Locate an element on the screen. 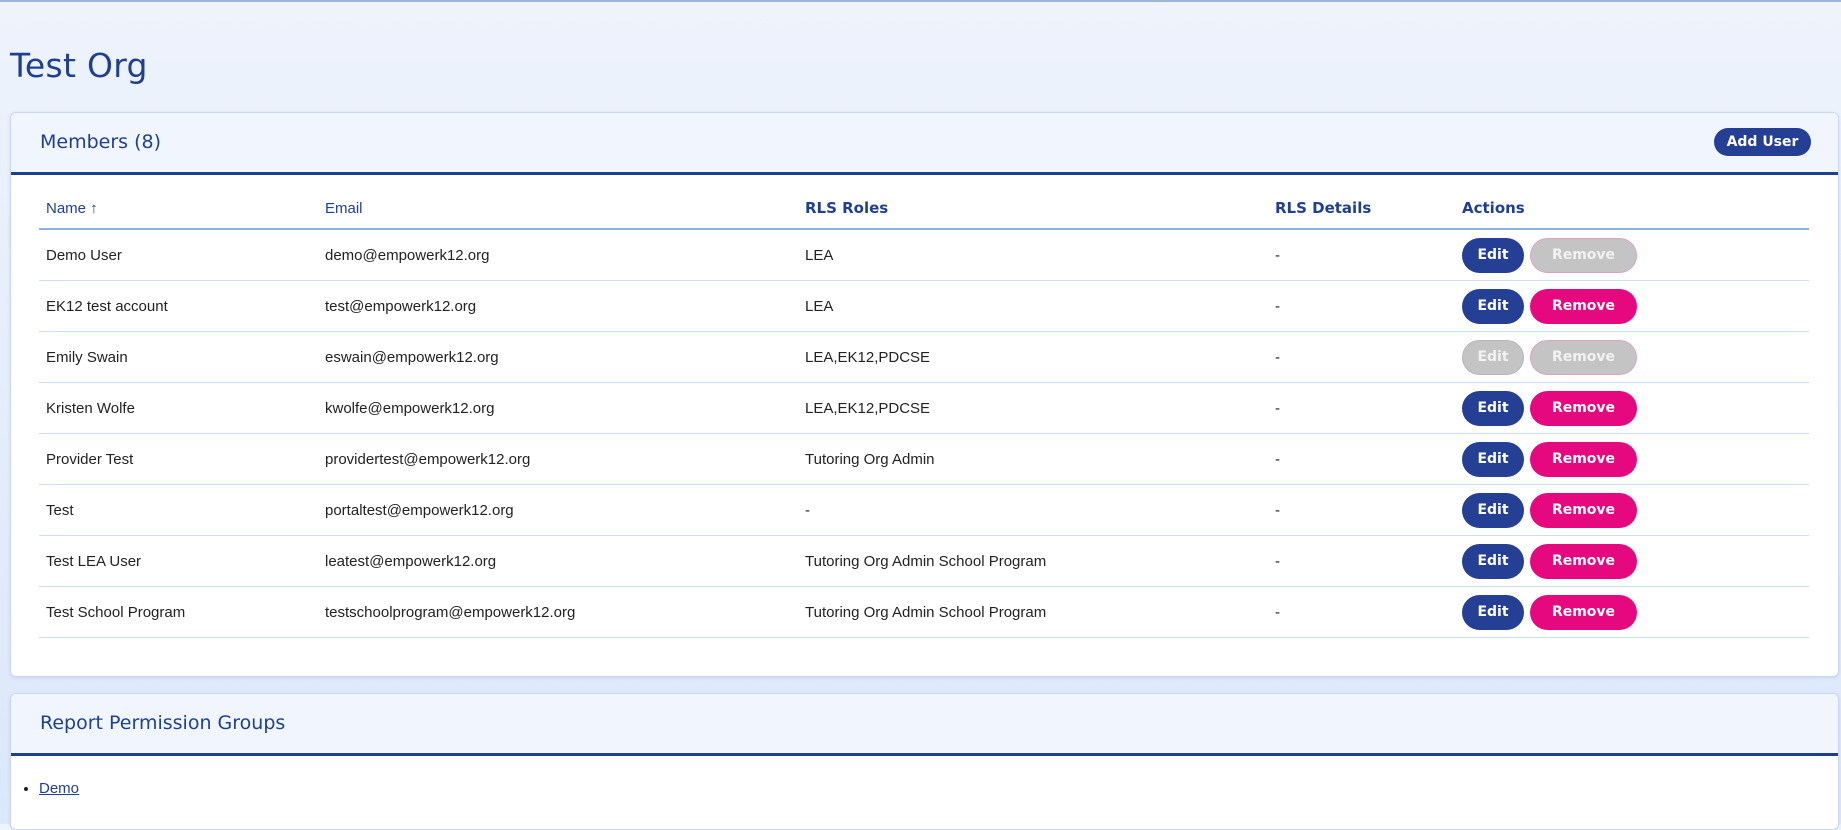 This screenshot has width=1841, height=830. report-groups-list: Demo is located at coordinates (50, 788).